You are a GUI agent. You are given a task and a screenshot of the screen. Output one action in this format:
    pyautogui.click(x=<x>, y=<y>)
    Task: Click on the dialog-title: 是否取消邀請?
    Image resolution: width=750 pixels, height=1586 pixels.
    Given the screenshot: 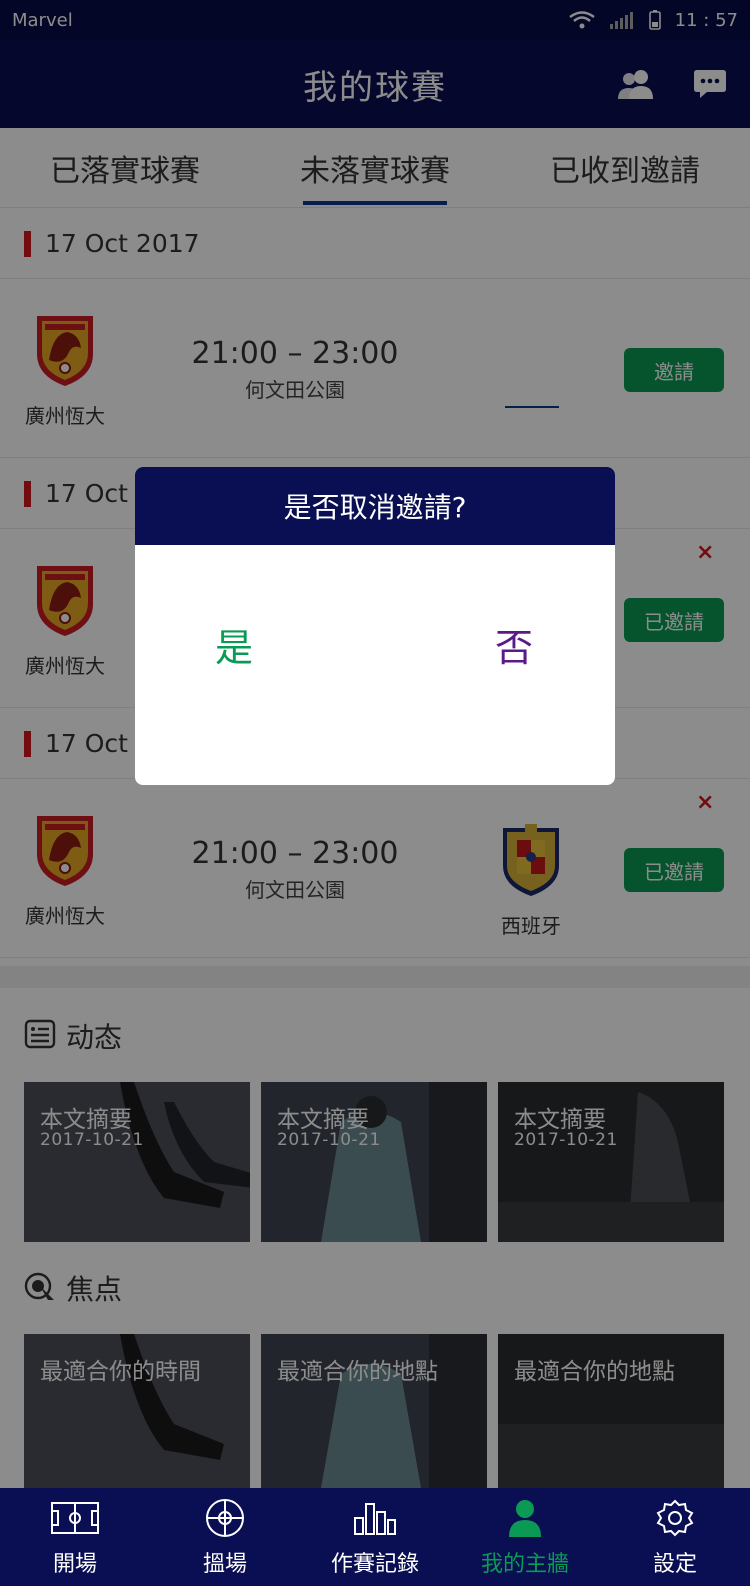 What is the action you would take?
    pyautogui.click(x=375, y=506)
    